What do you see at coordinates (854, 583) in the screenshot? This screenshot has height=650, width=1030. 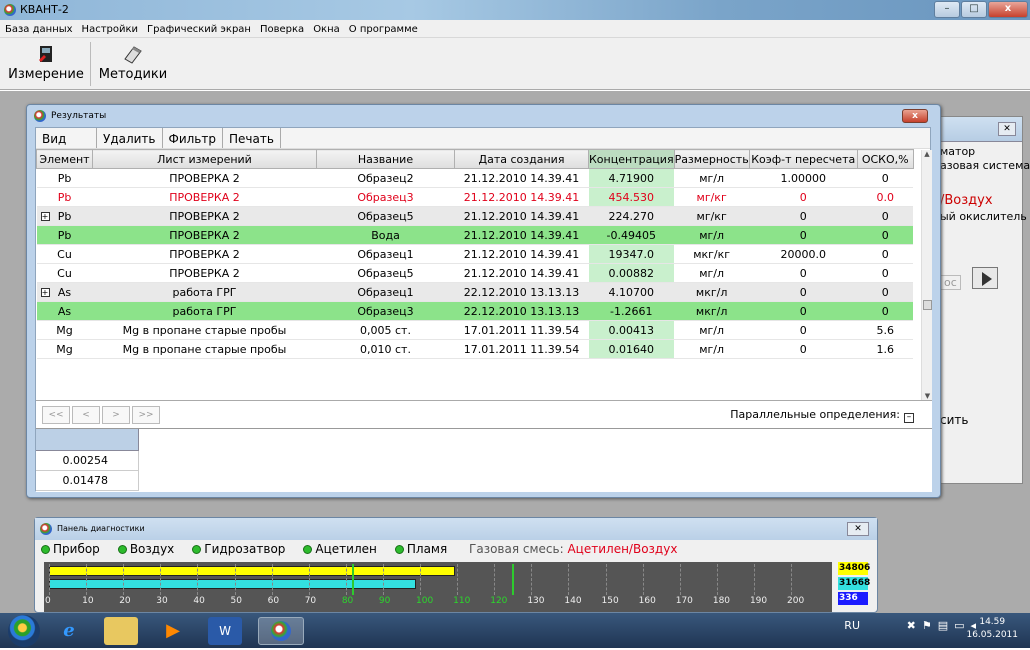 I see `gauge-value-2: 31668` at bounding box center [854, 583].